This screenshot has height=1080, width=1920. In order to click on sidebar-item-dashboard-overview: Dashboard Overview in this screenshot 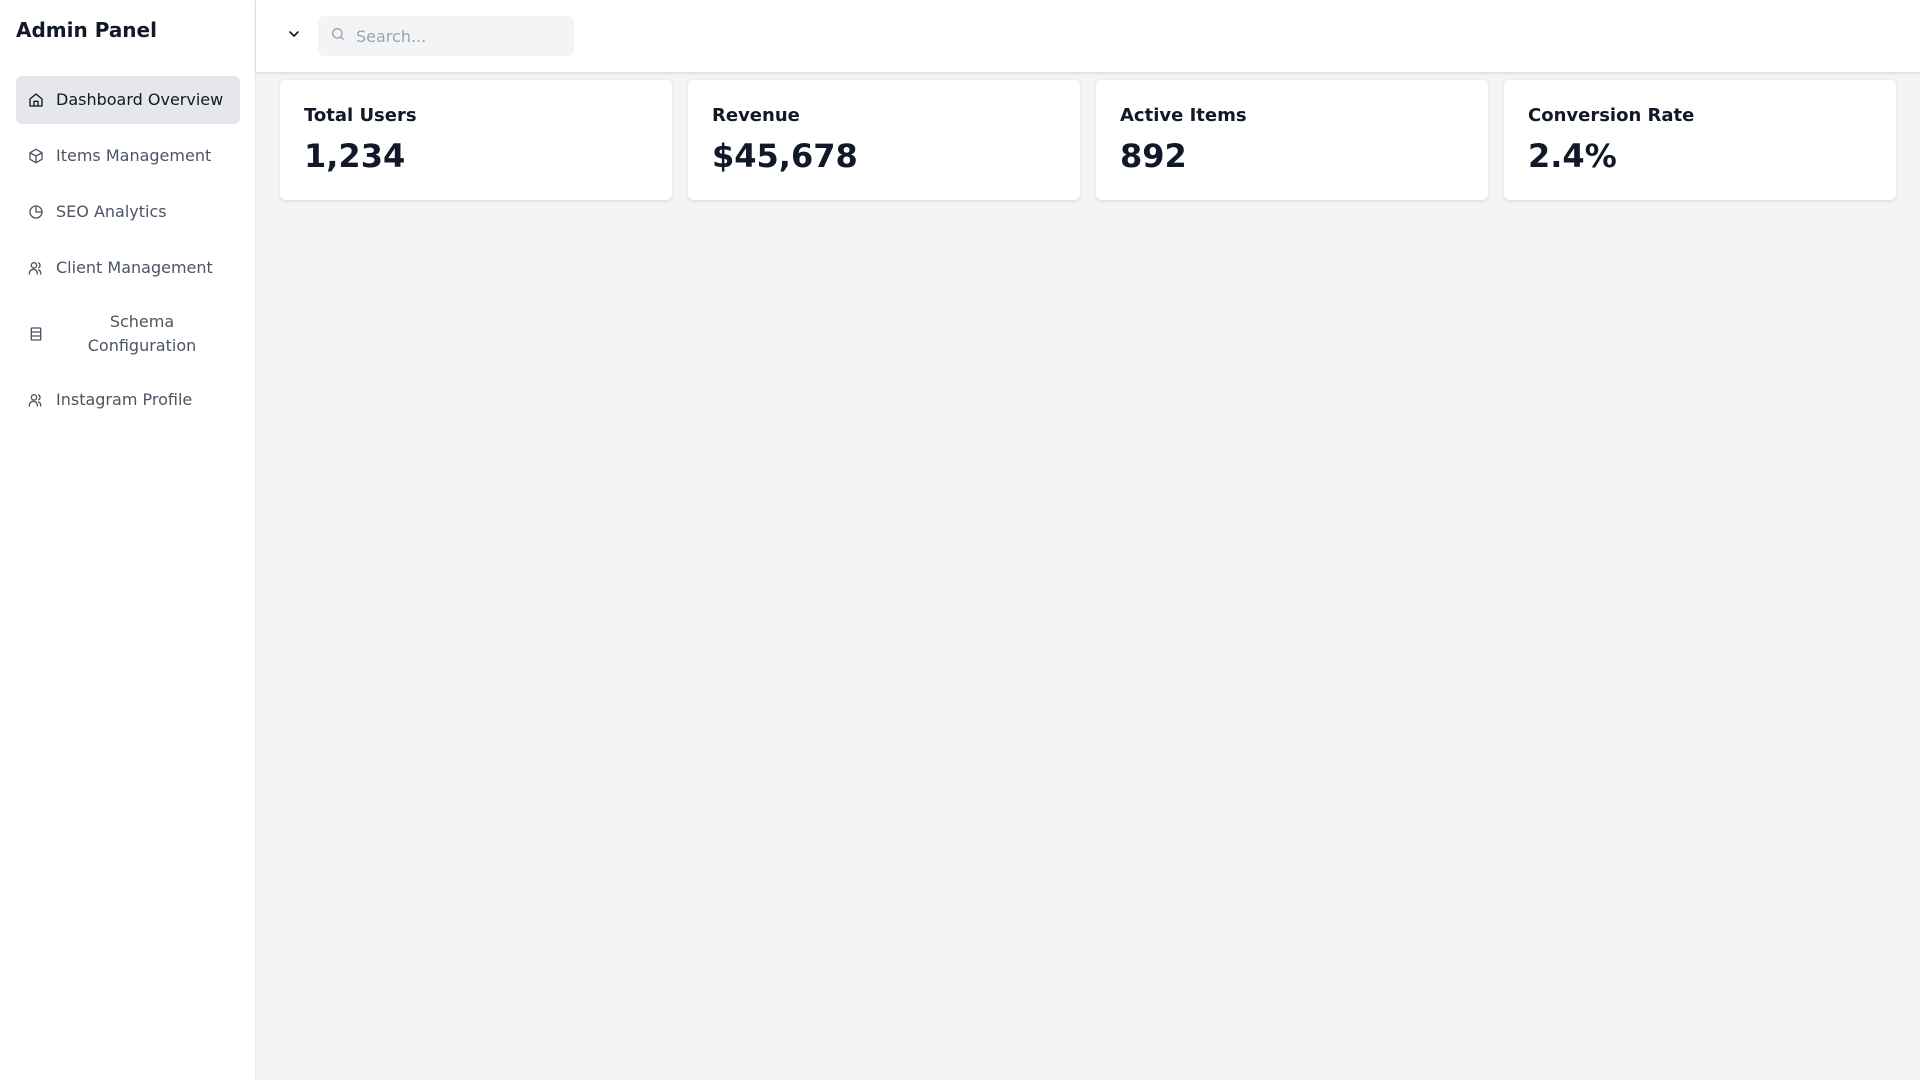, I will do `click(128, 100)`.